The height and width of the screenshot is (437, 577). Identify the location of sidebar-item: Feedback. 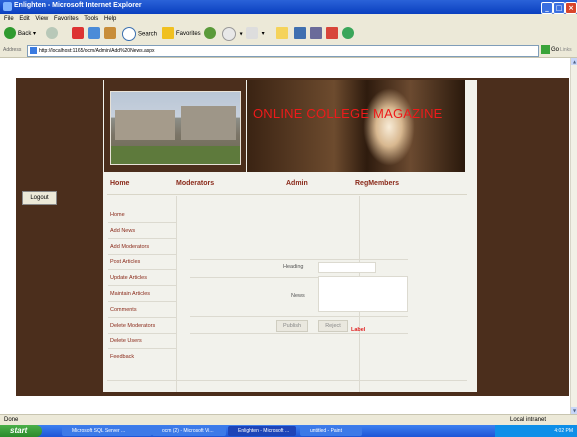
(122, 357).